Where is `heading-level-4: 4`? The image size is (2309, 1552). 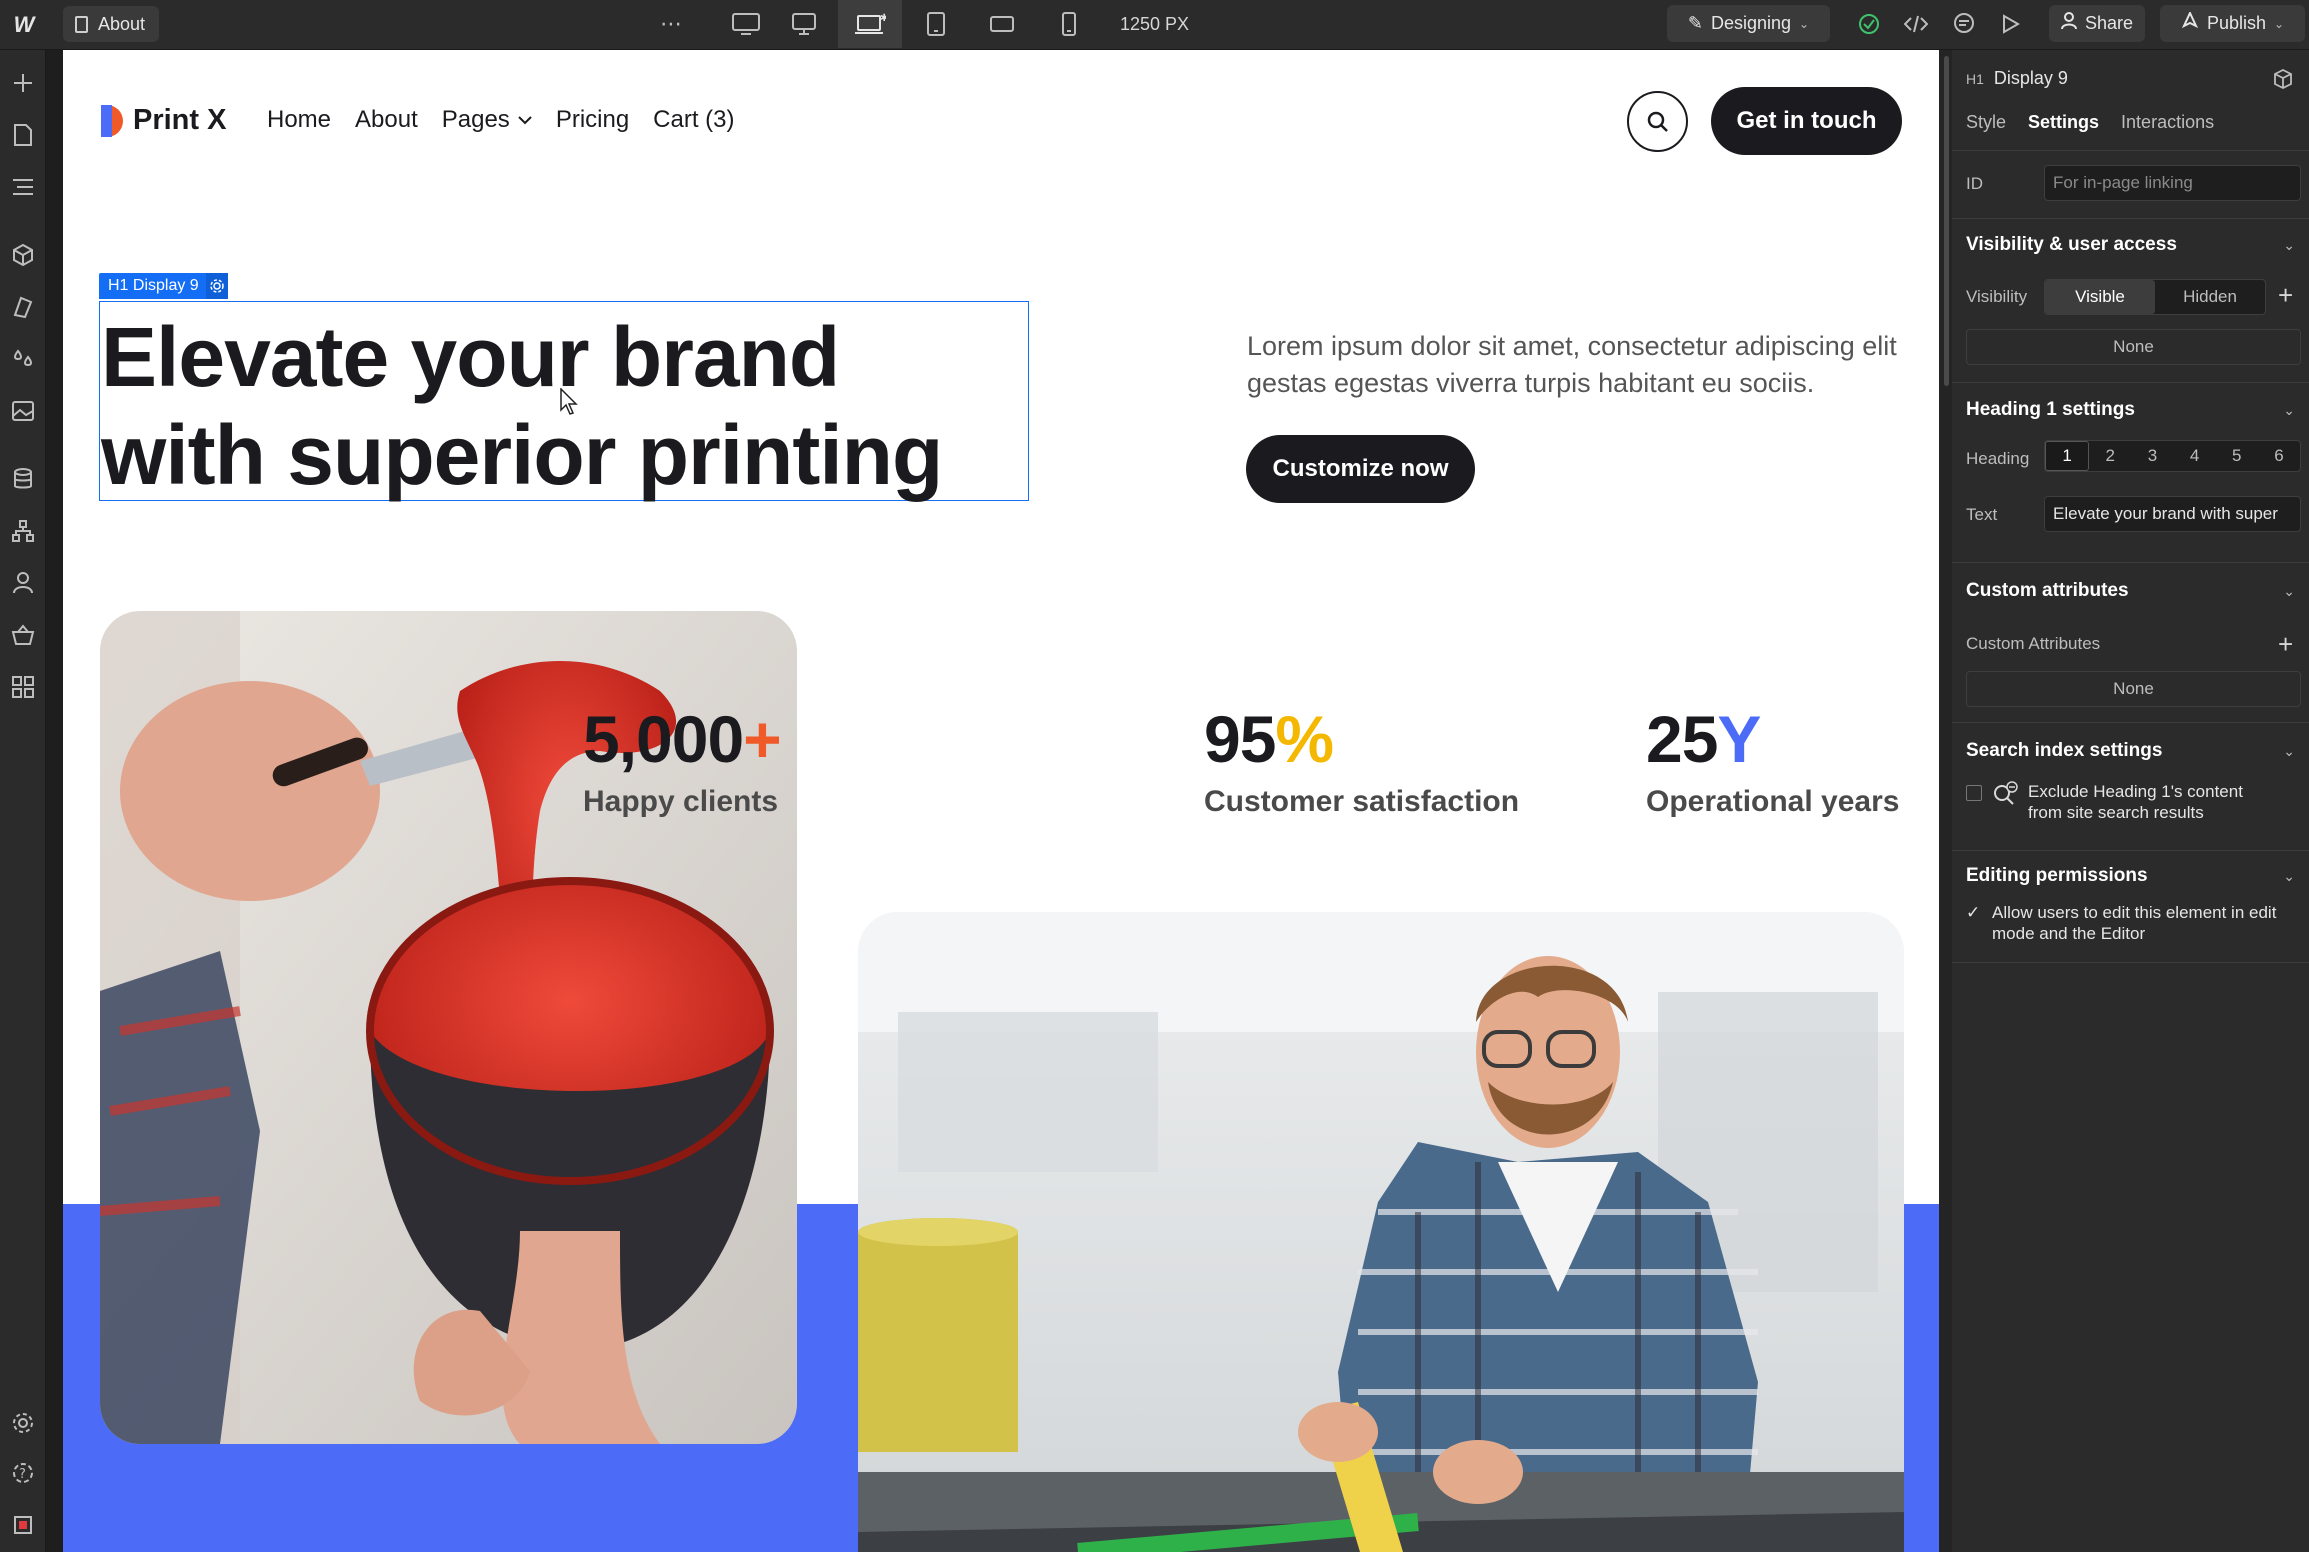
heading-level-4: 4 is located at coordinates (2195, 456).